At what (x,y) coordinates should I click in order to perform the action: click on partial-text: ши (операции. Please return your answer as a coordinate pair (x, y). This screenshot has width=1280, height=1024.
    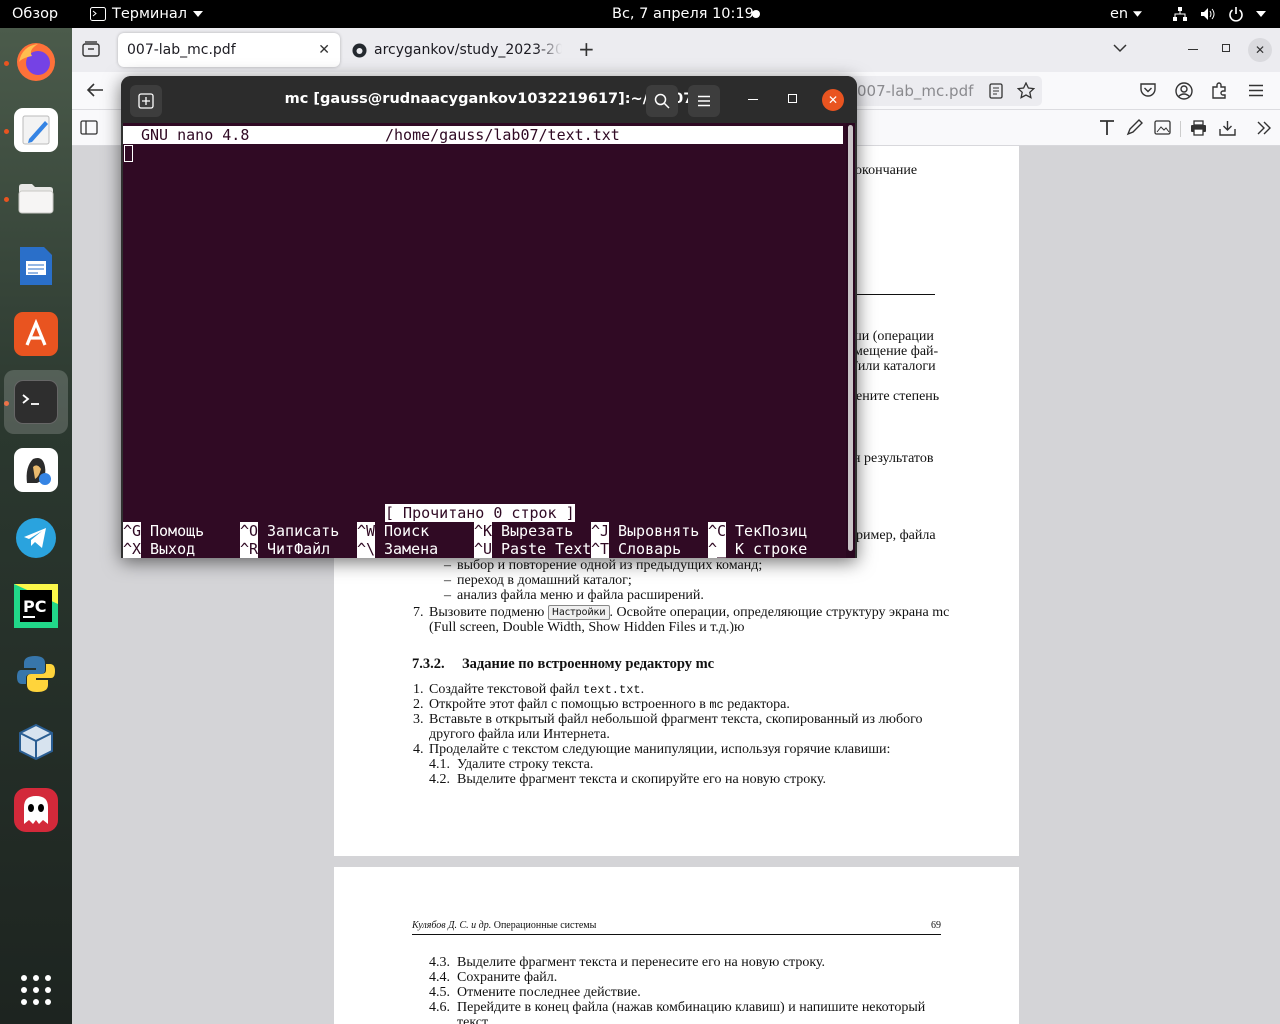
    Looking at the image, I should click on (892, 336).